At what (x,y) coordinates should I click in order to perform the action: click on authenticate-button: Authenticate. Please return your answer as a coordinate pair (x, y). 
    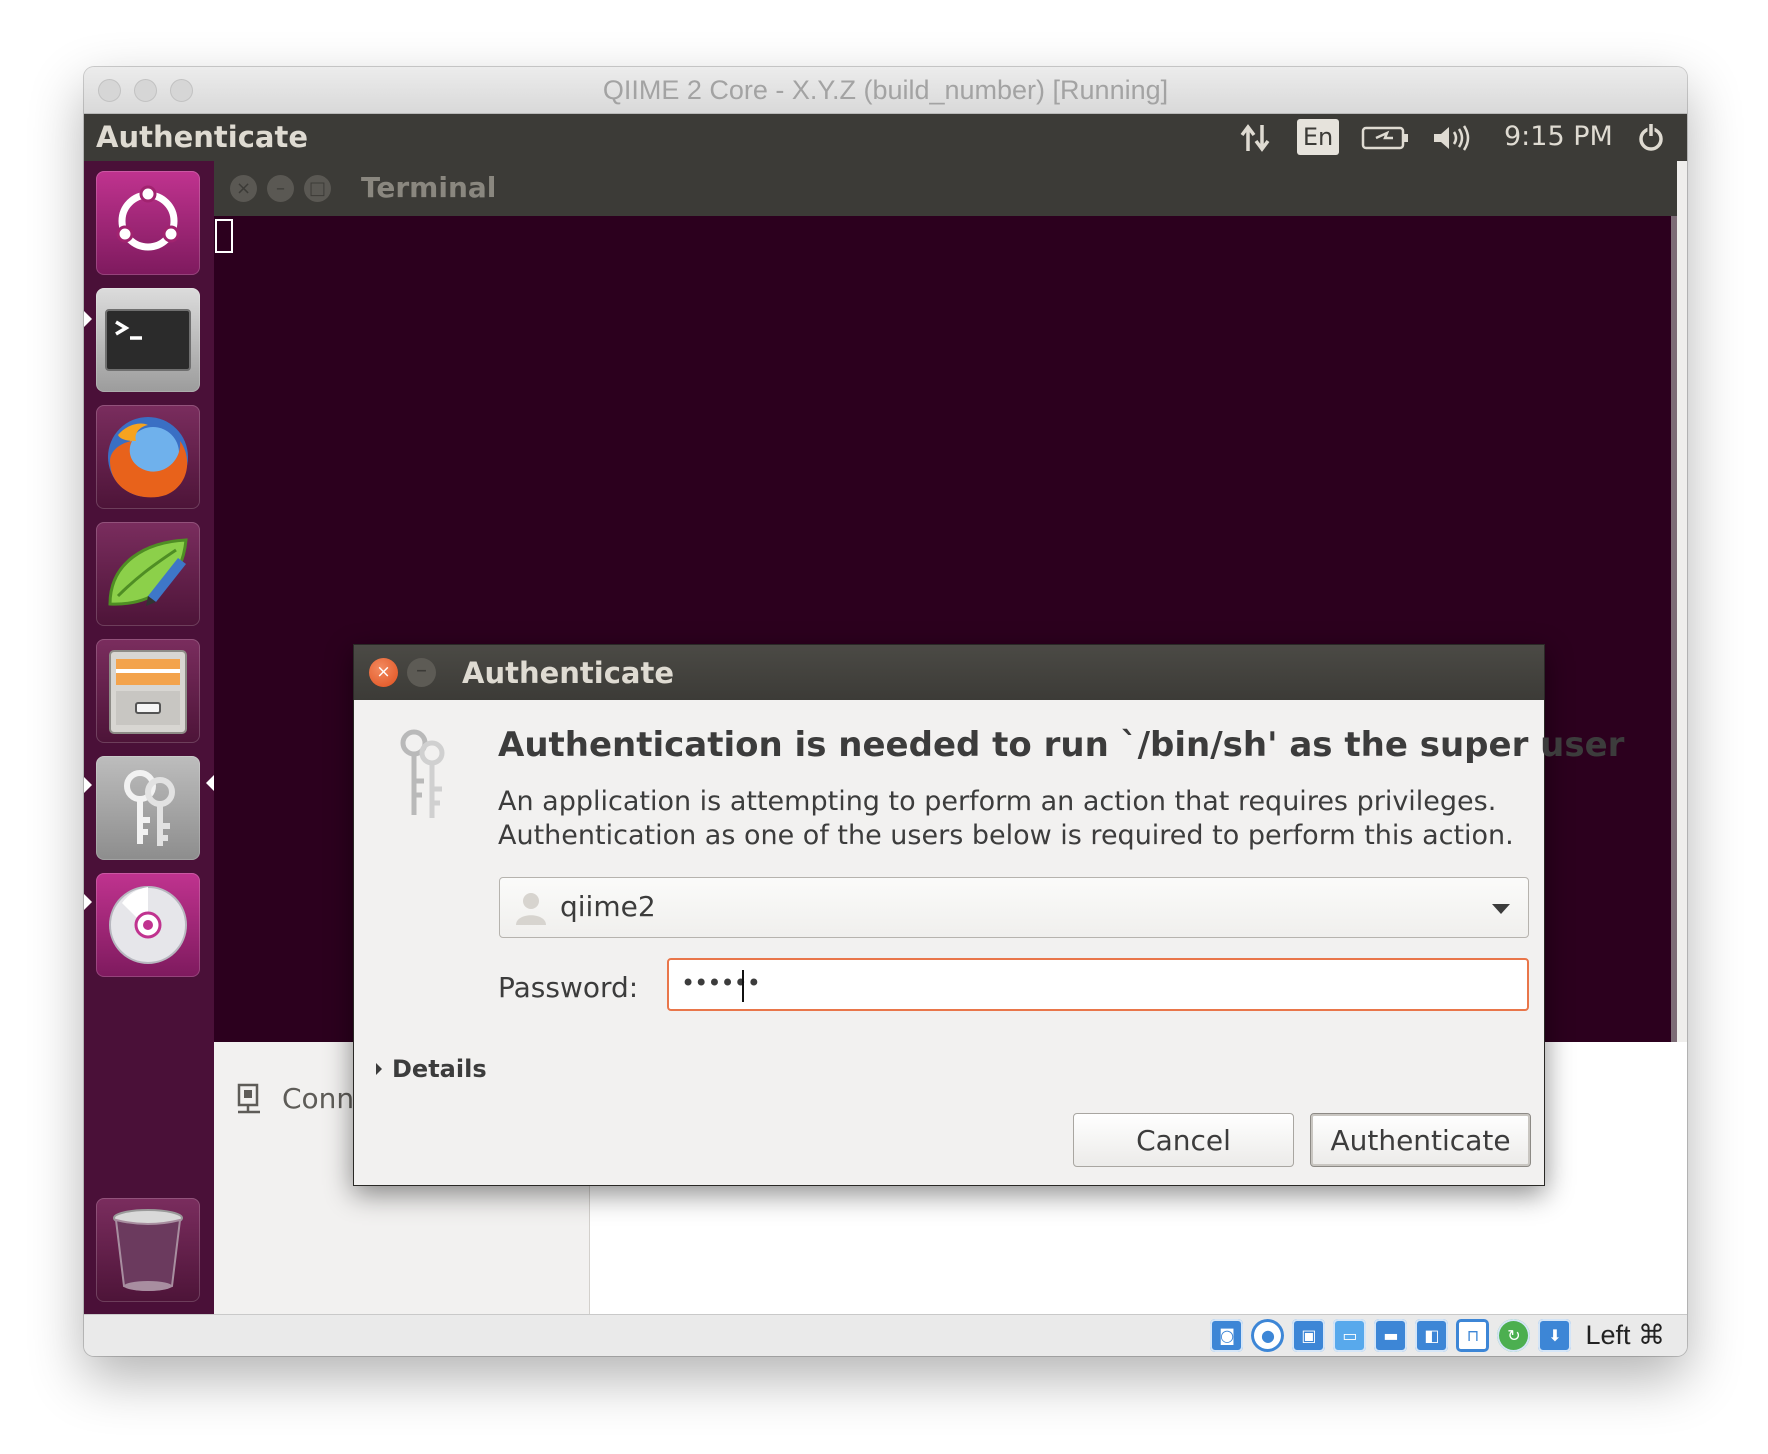
    Looking at the image, I should click on (1420, 1140).